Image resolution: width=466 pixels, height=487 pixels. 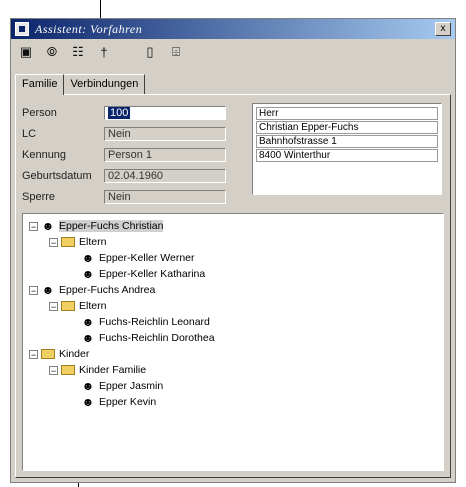 I want to click on tree-node: ☻ Fuchs-Reichlin Leonard, so click(x=233, y=322).